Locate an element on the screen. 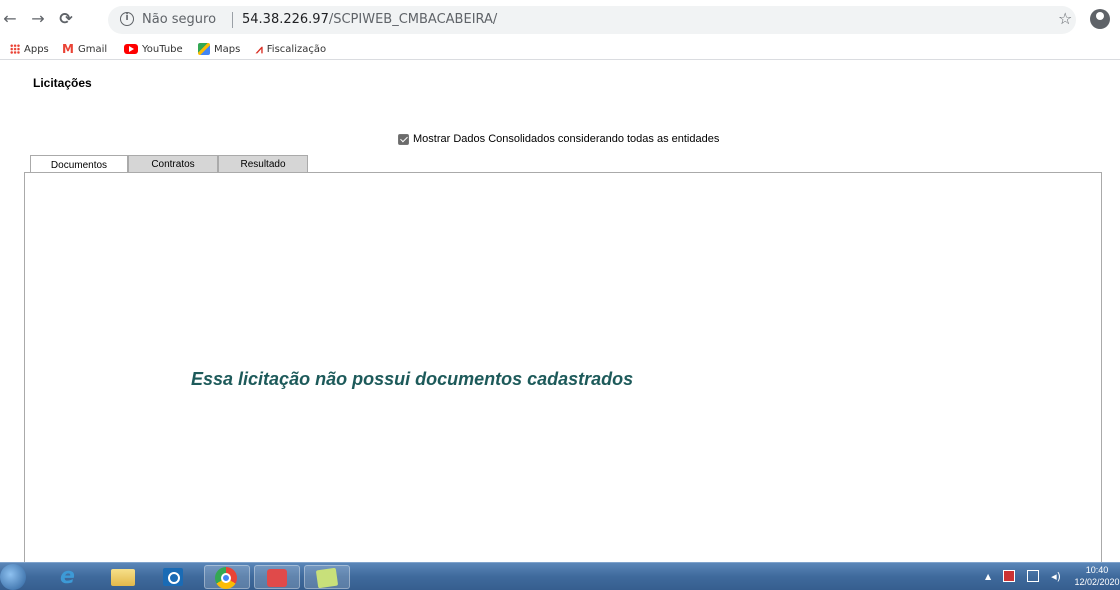  internet-explorer-icon: e is located at coordinates (73, 577).